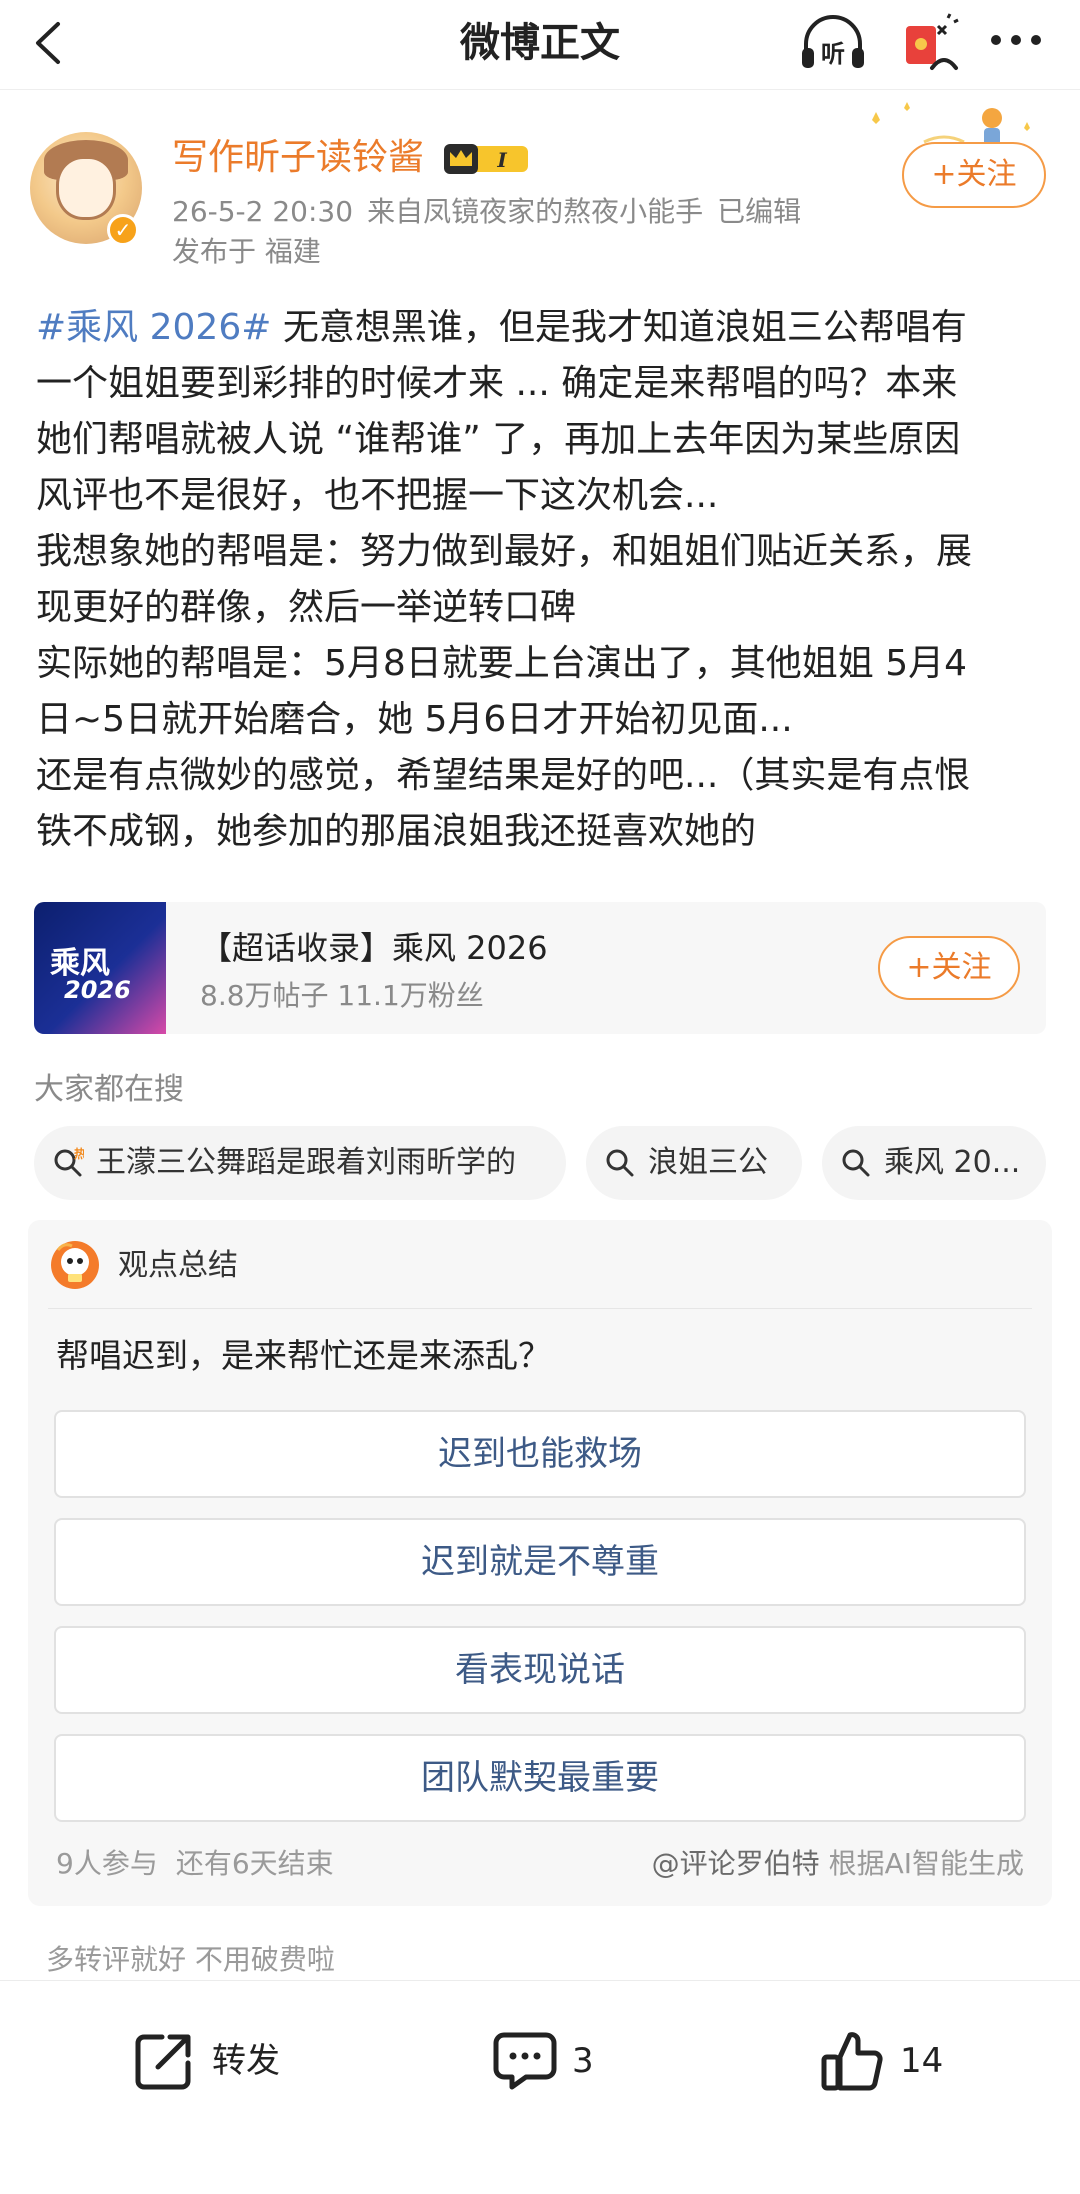  Describe the element at coordinates (922, 2061) in the screenshot. I see `like-count: 14` at that location.